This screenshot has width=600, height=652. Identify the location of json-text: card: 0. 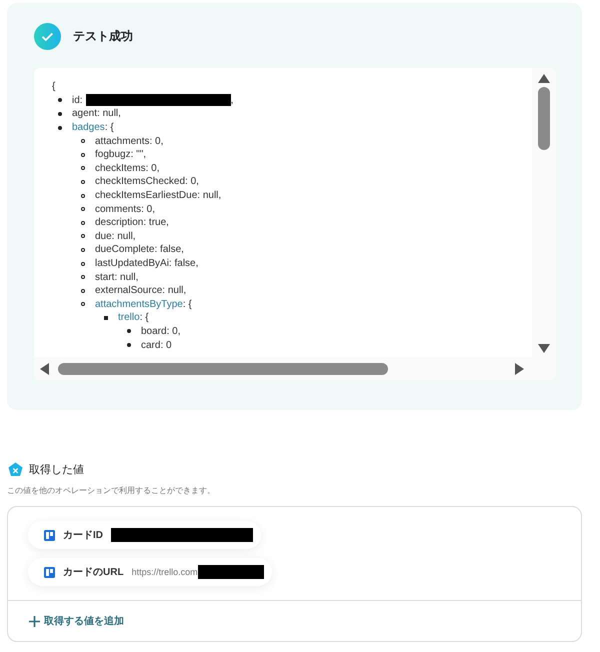
(156, 345).